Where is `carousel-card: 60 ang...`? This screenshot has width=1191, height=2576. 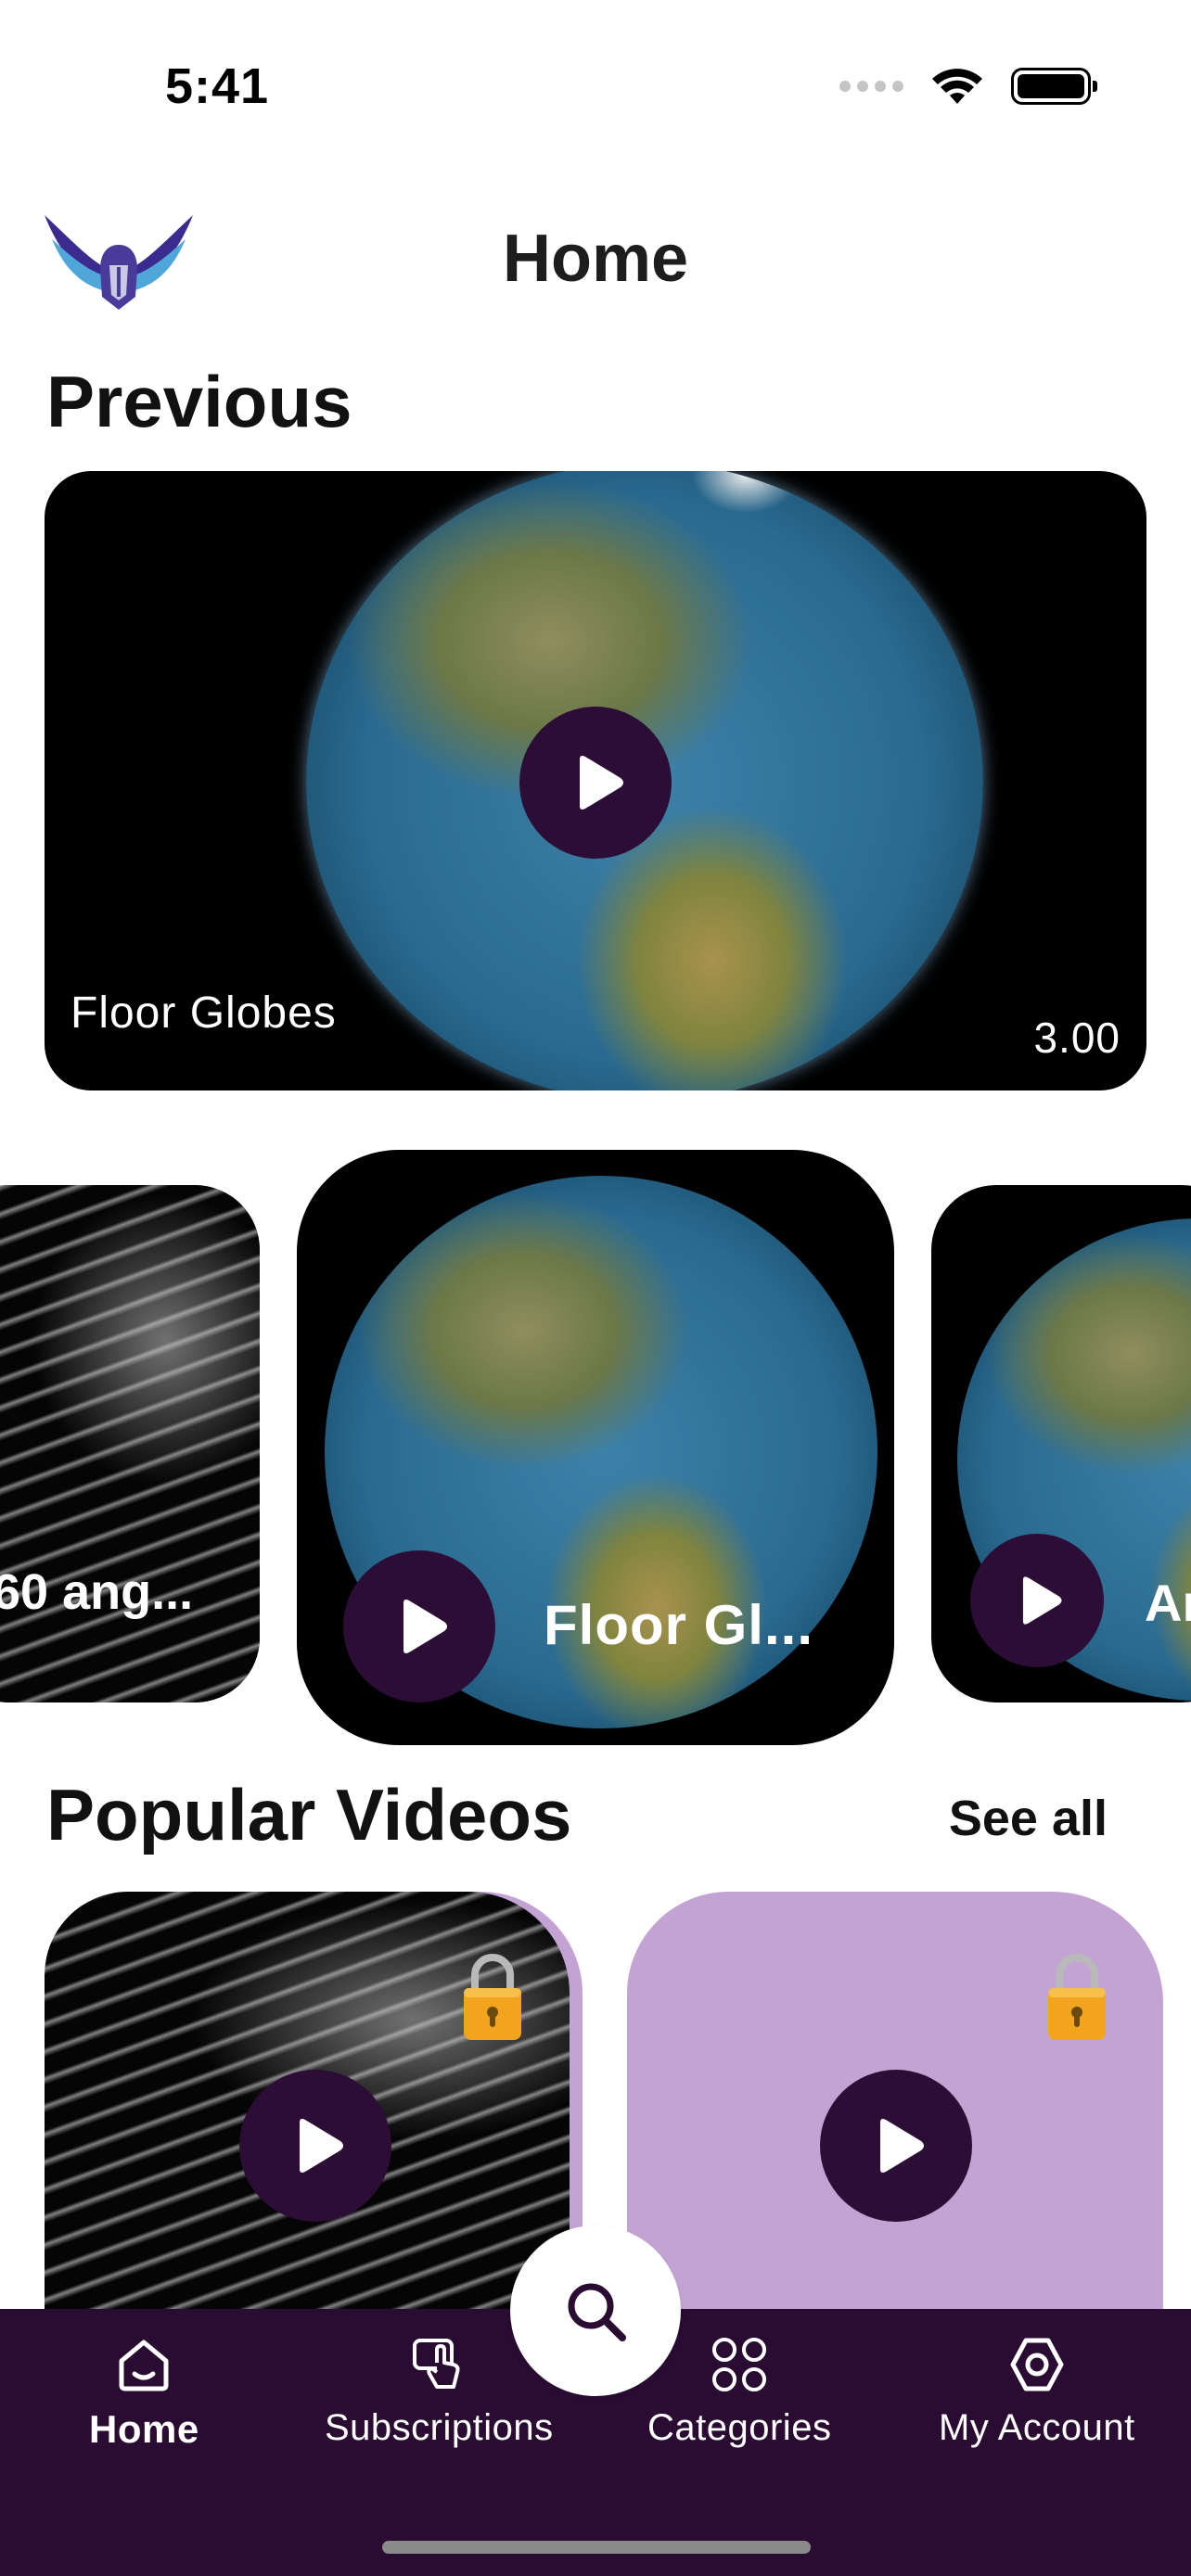 carousel-card: 60 ang... is located at coordinates (130, 1444).